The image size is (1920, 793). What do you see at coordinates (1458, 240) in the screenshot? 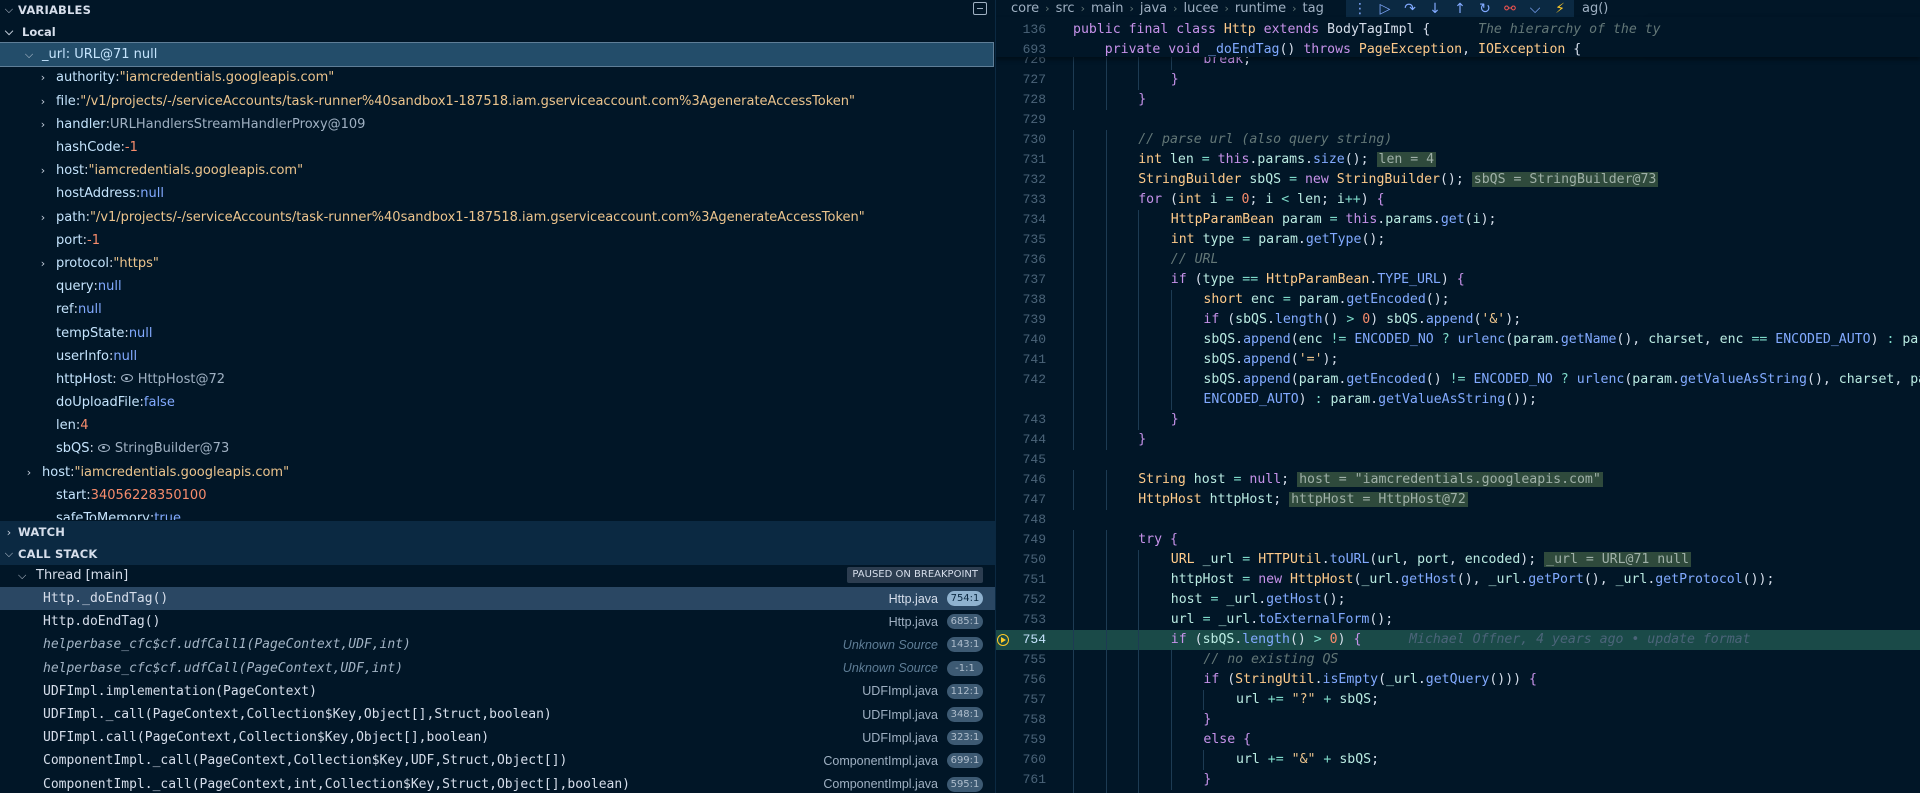
I see `code-line: 735 int type = param.getType();` at bounding box center [1458, 240].